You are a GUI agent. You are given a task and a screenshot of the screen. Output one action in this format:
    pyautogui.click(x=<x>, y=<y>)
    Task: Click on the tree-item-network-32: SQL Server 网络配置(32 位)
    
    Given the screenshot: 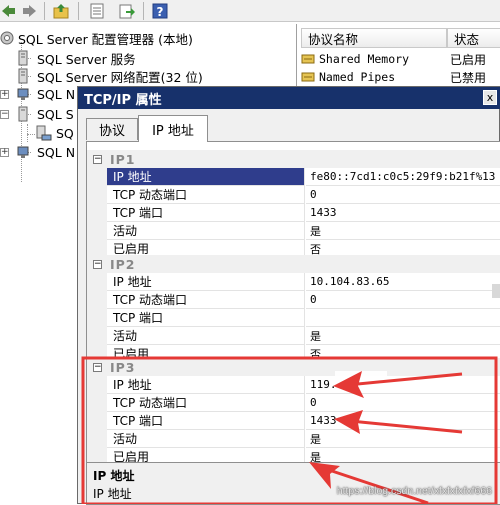 What is the action you would take?
    pyautogui.click(x=110, y=76)
    